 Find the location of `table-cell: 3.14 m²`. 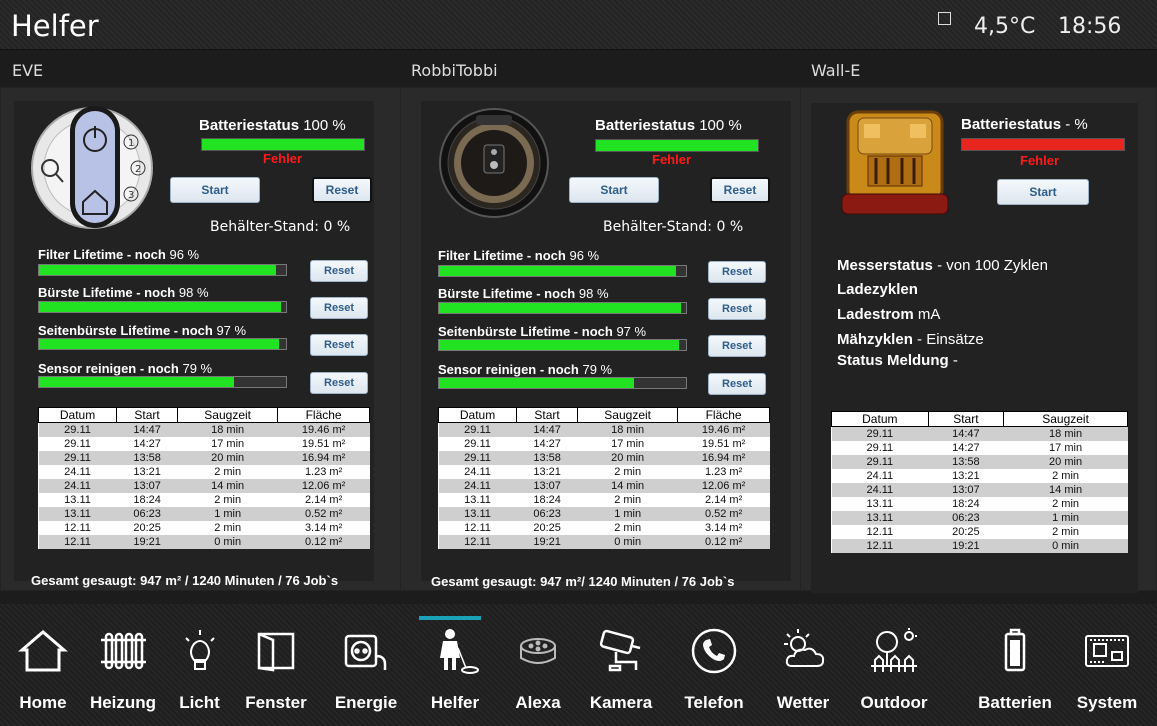

table-cell: 3.14 m² is located at coordinates (723, 527).